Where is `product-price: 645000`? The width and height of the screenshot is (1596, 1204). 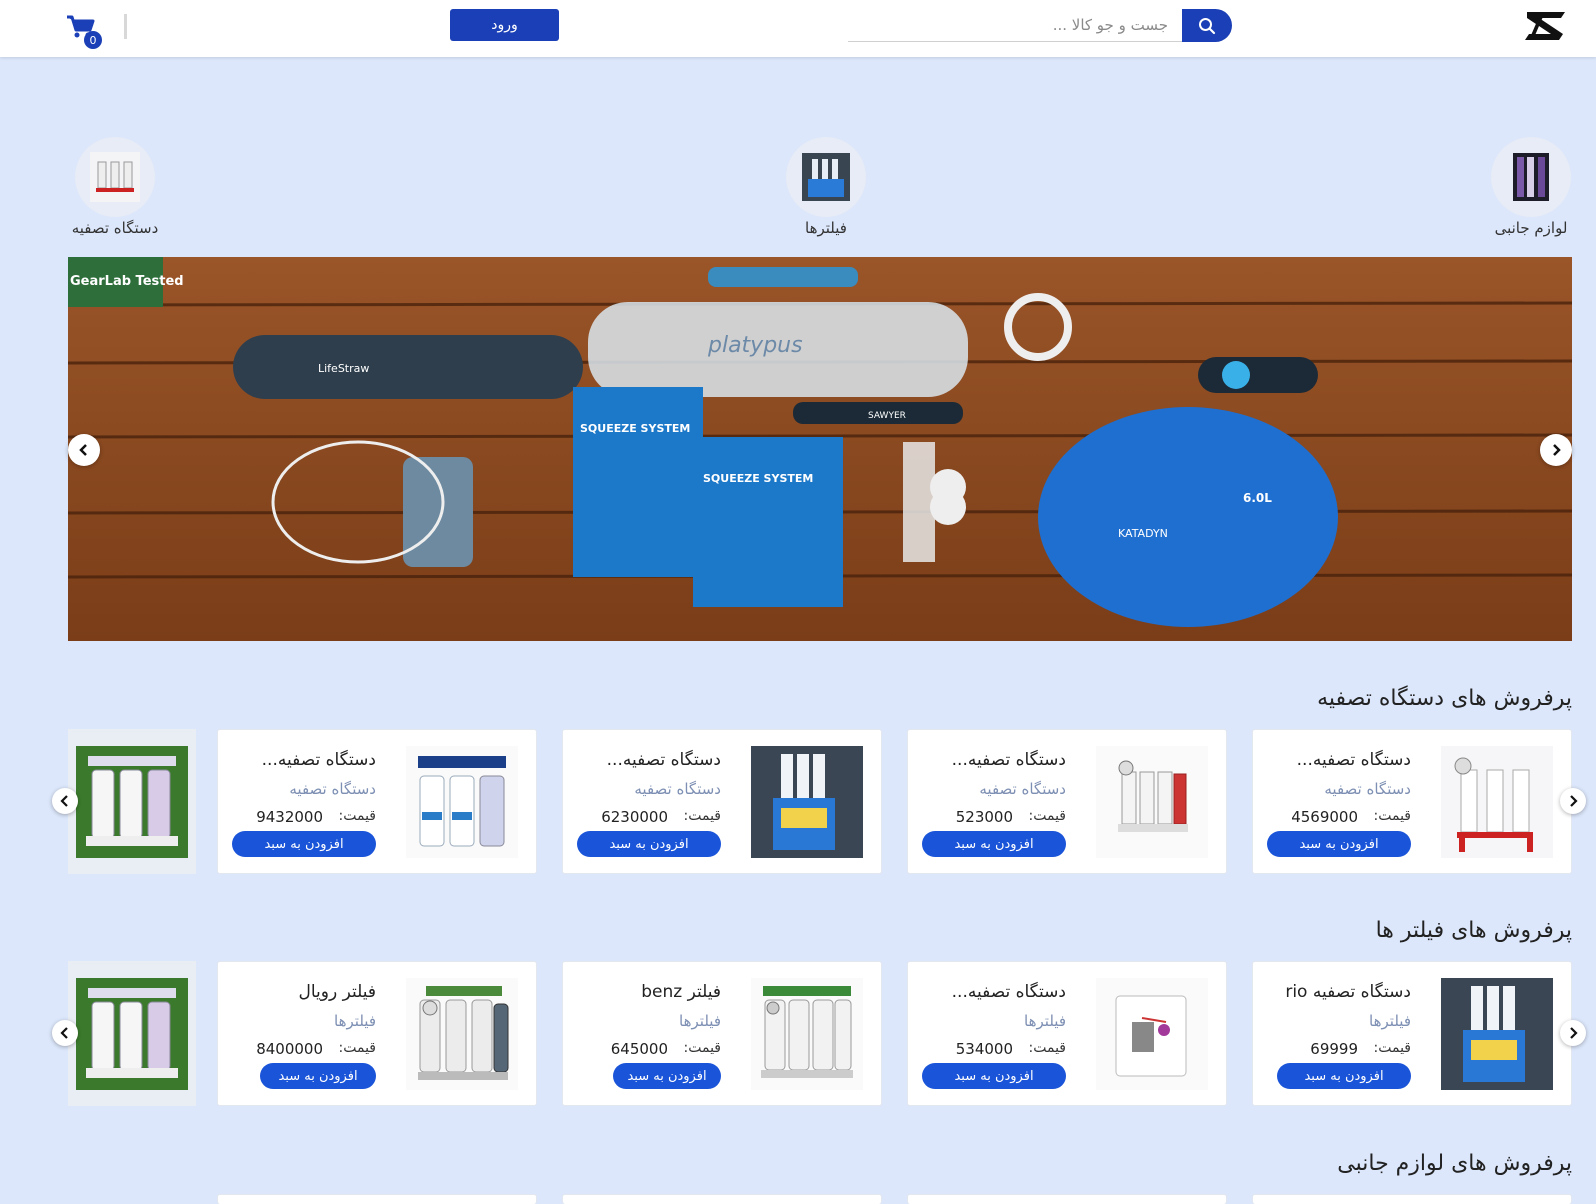
product-price: 645000 is located at coordinates (639, 1049).